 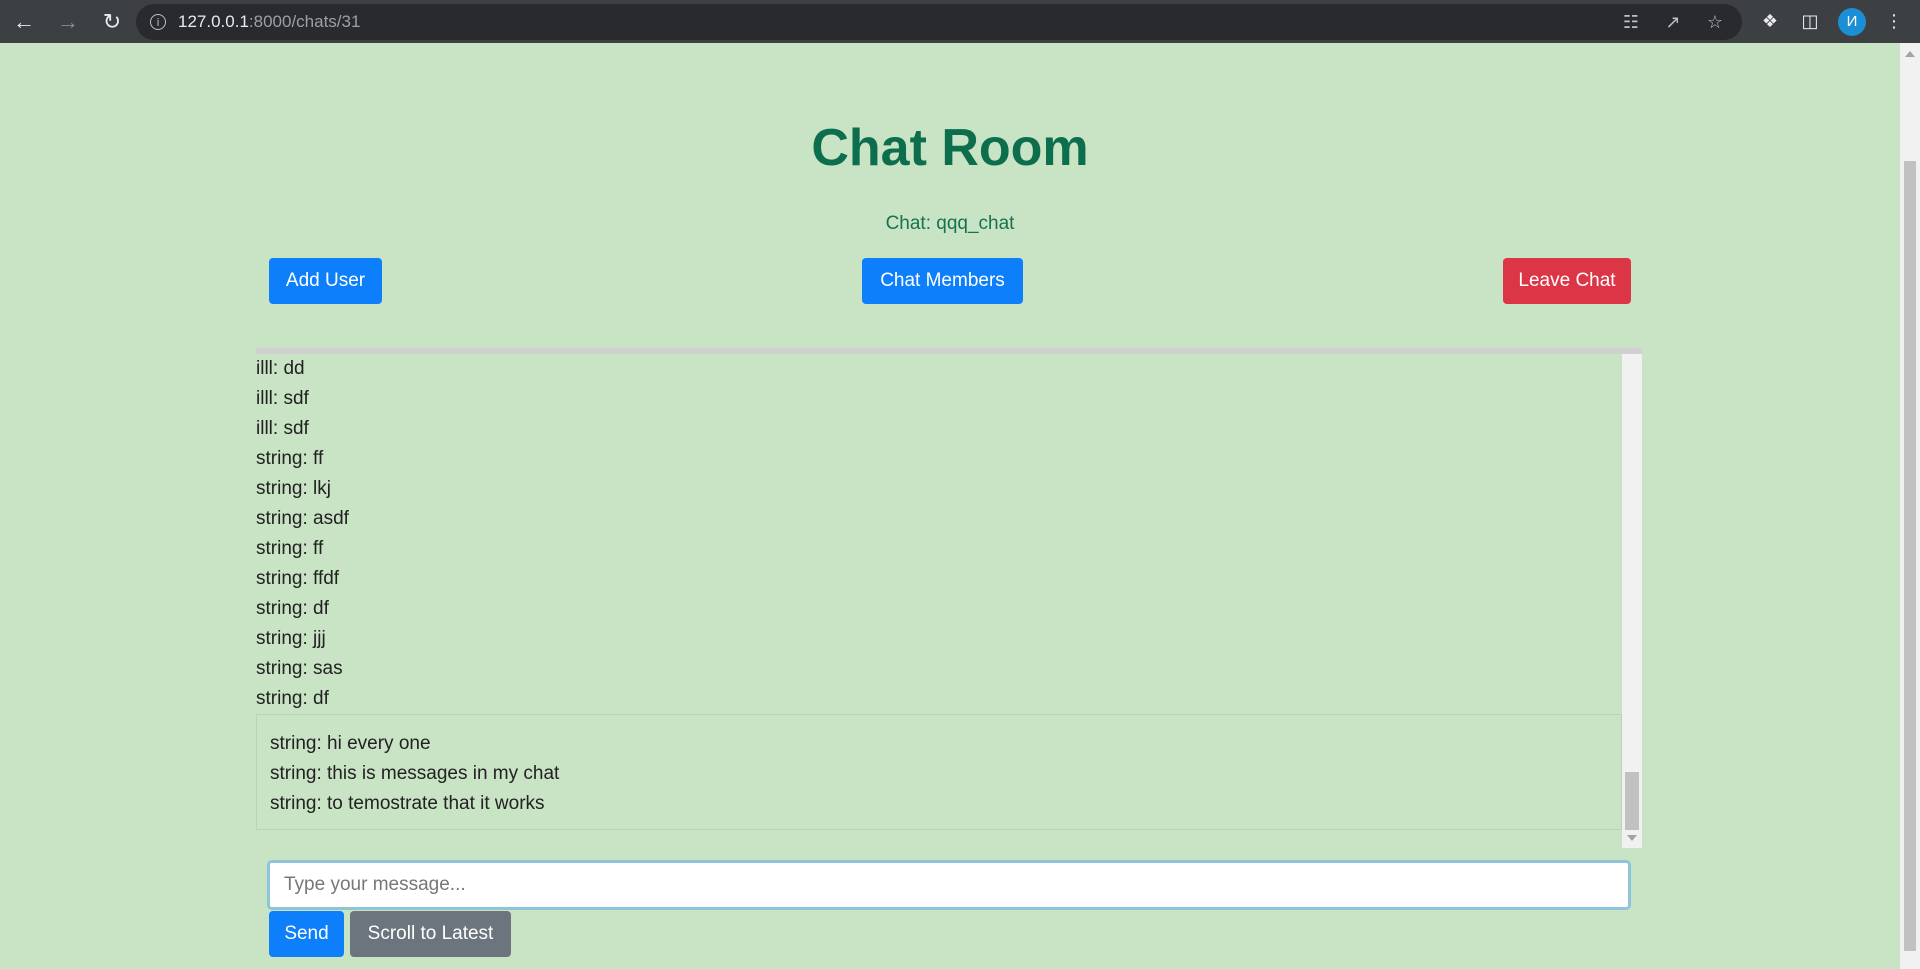 What do you see at coordinates (1810, 21) in the screenshot?
I see `side-panel-icon: ◫` at bounding box center [1810, 21].